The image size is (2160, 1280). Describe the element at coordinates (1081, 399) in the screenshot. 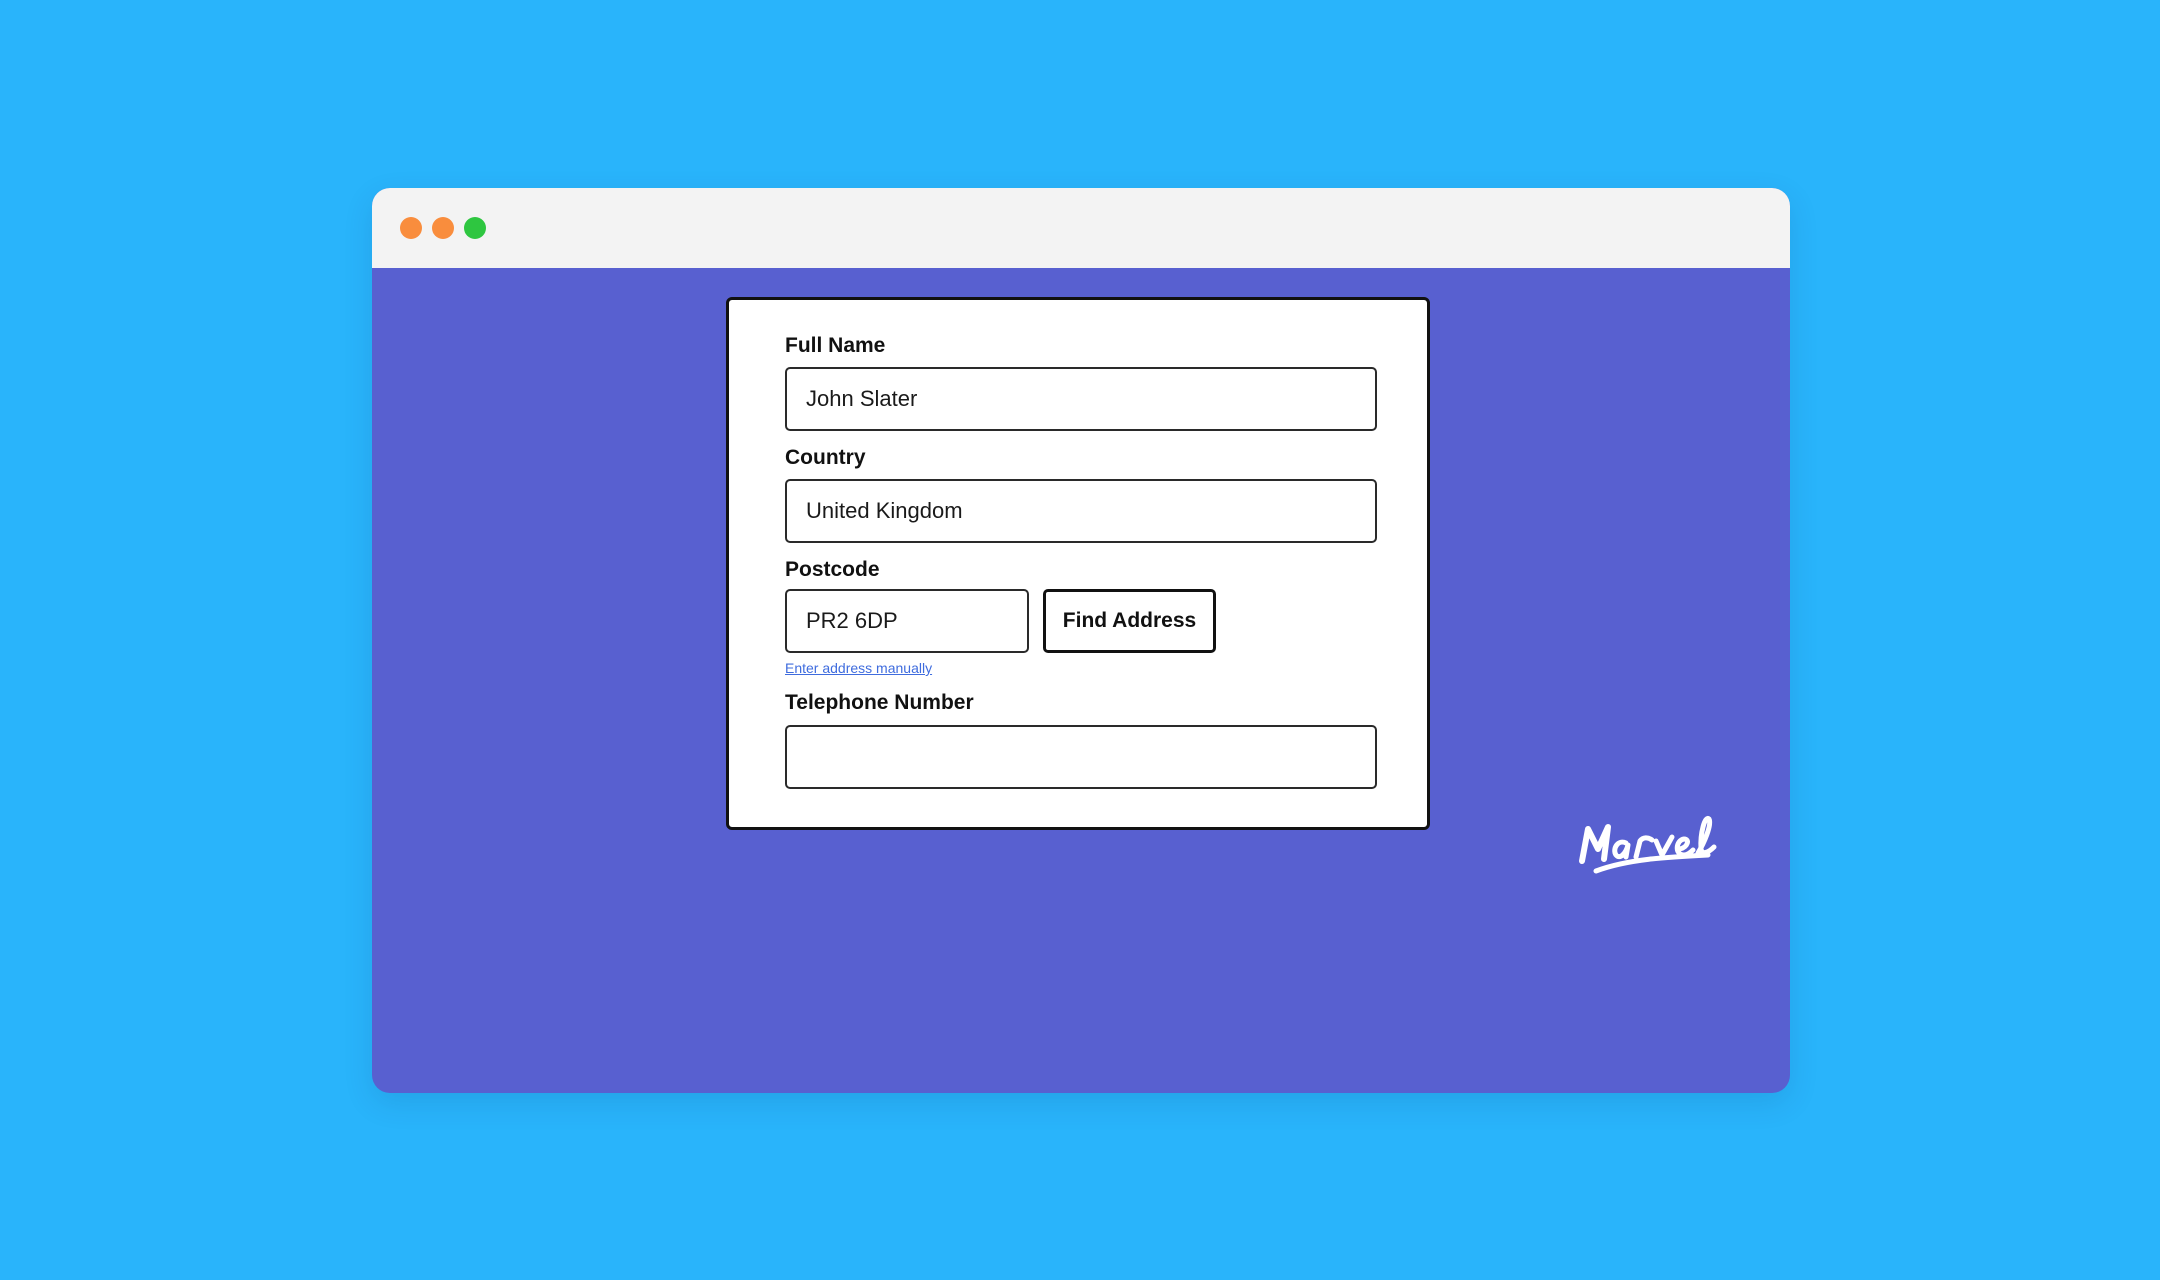

I see `full-name-input` at that location.